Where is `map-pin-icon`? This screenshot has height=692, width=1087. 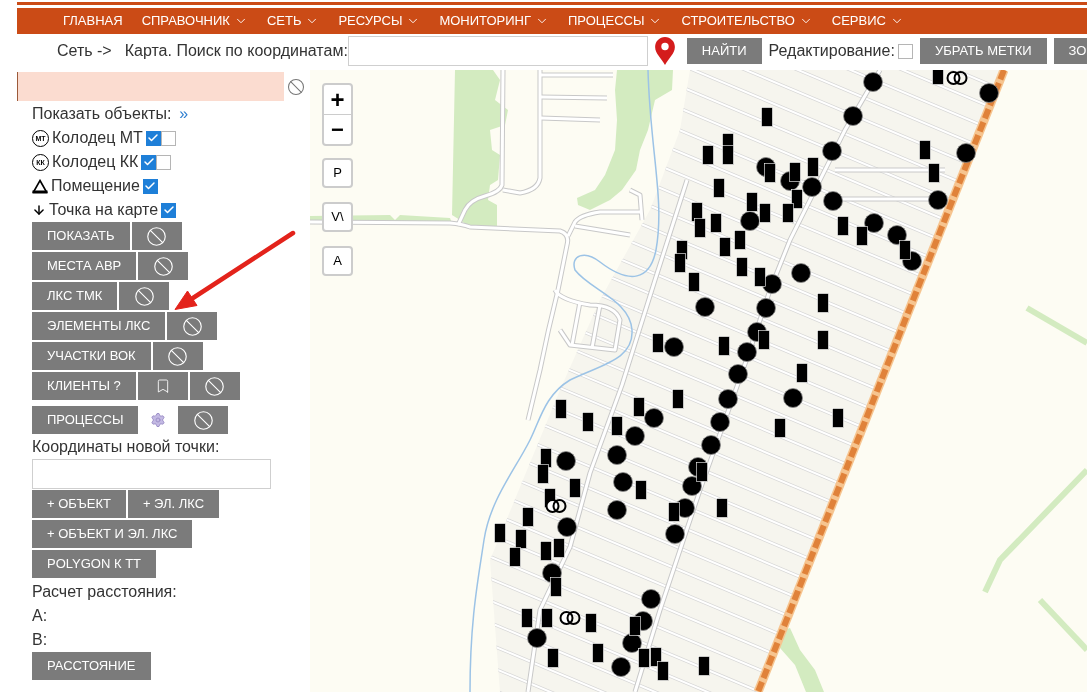 map-pin-icon is located at coordinates (664, 51).